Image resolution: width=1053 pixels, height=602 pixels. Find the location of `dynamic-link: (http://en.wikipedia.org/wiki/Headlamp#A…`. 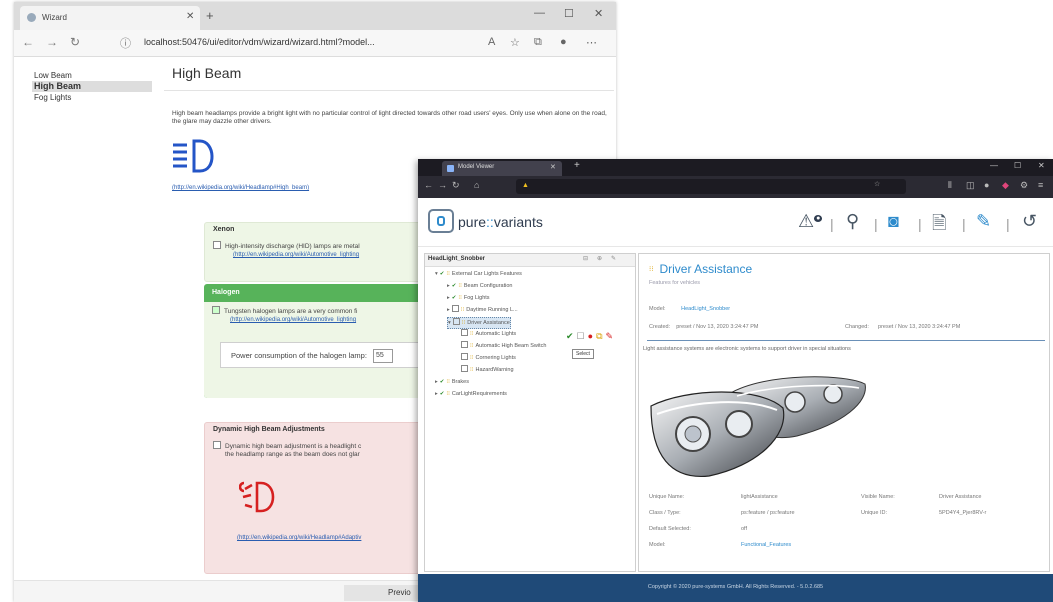

dynamic-link: (http://en.wikipedia.org/wiki/Headlamp#A… is located at coordinates (299, 538).